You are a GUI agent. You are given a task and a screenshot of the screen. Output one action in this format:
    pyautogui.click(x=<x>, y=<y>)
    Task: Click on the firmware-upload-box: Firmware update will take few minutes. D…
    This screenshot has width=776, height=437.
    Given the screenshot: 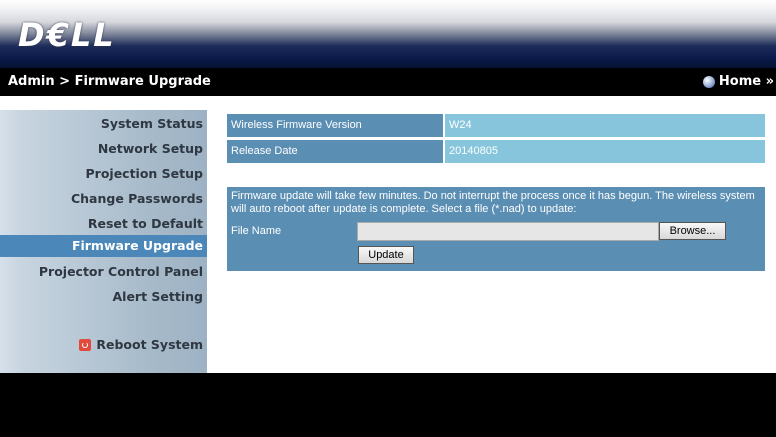 What is the action you would take?
    pyautogui.click(x=496, y=229)
    